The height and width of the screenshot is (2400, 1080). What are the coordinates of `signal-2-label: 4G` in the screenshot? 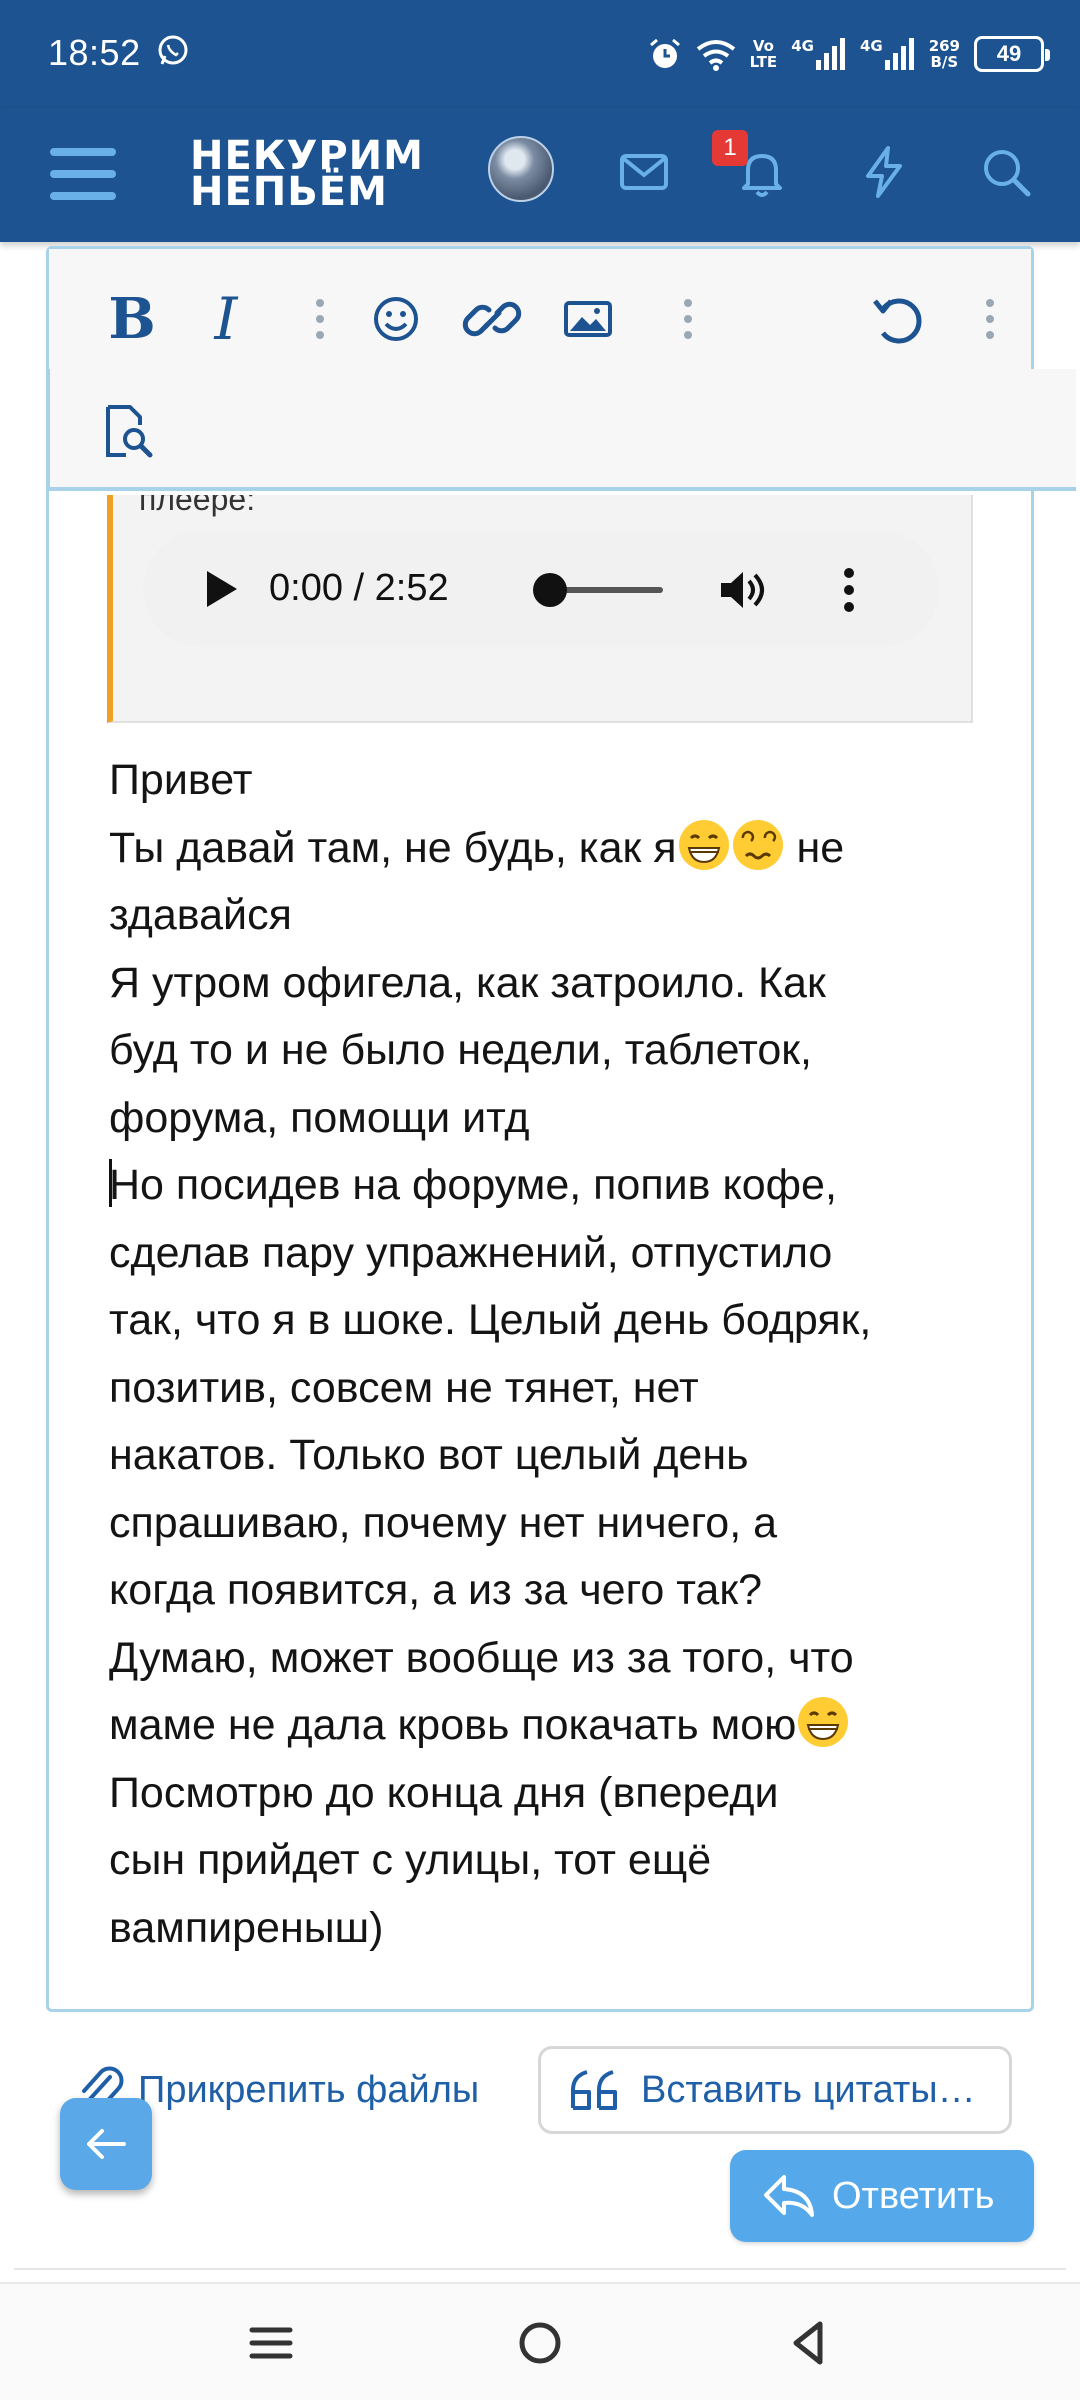 It's located at (871, 46).